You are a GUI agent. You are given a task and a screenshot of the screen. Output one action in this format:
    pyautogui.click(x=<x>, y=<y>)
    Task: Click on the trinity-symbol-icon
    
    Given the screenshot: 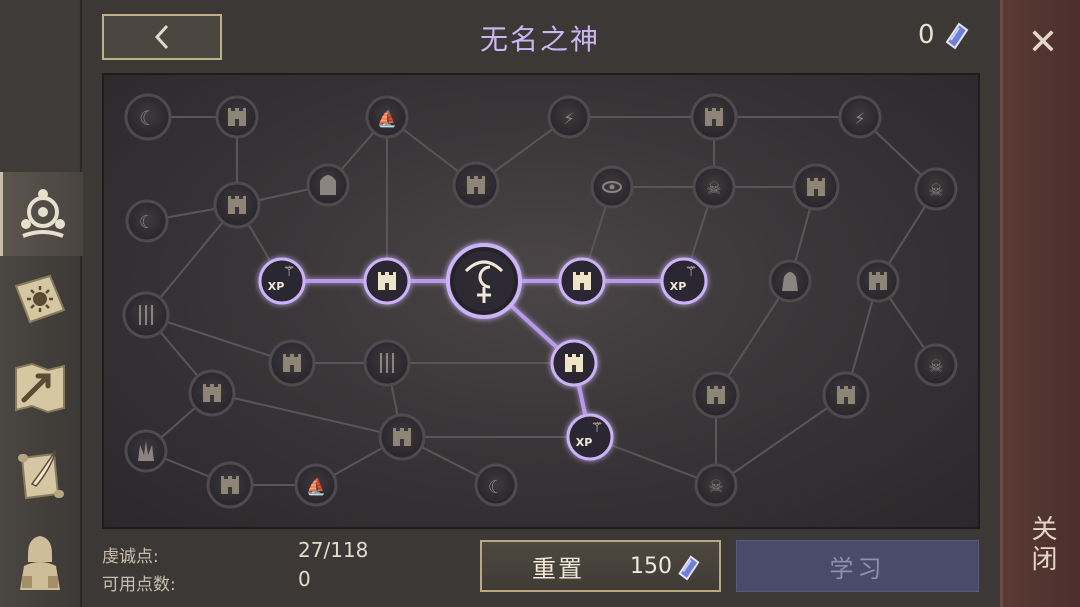 What is the action you would take?
    pyautogui.click(x=43, y=213)
    